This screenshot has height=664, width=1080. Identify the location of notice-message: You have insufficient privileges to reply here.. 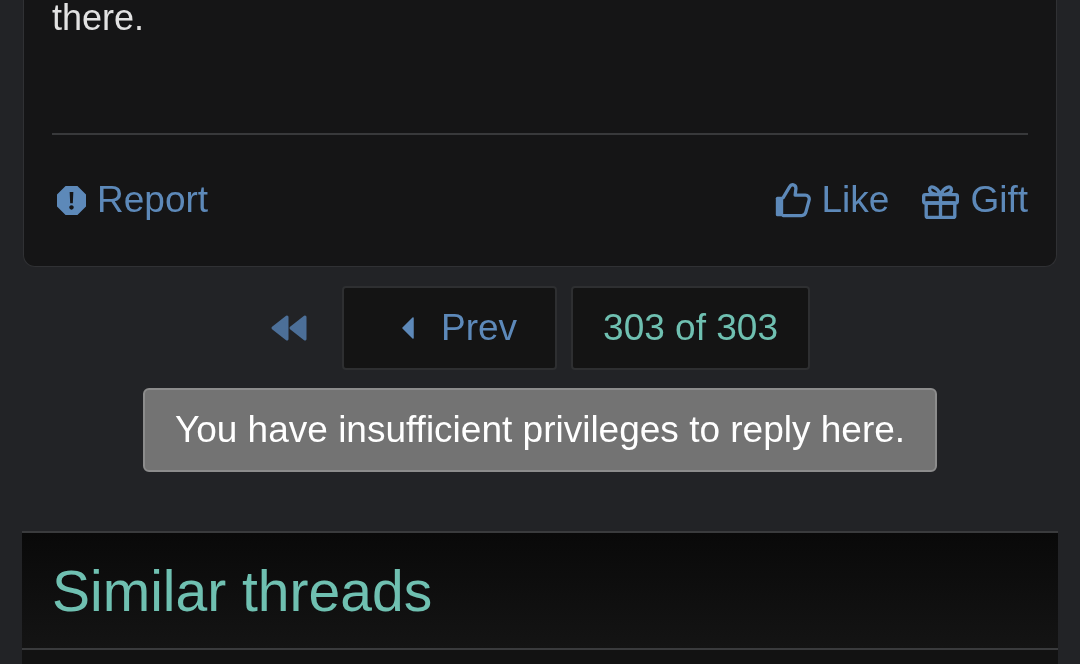
(540, 430).